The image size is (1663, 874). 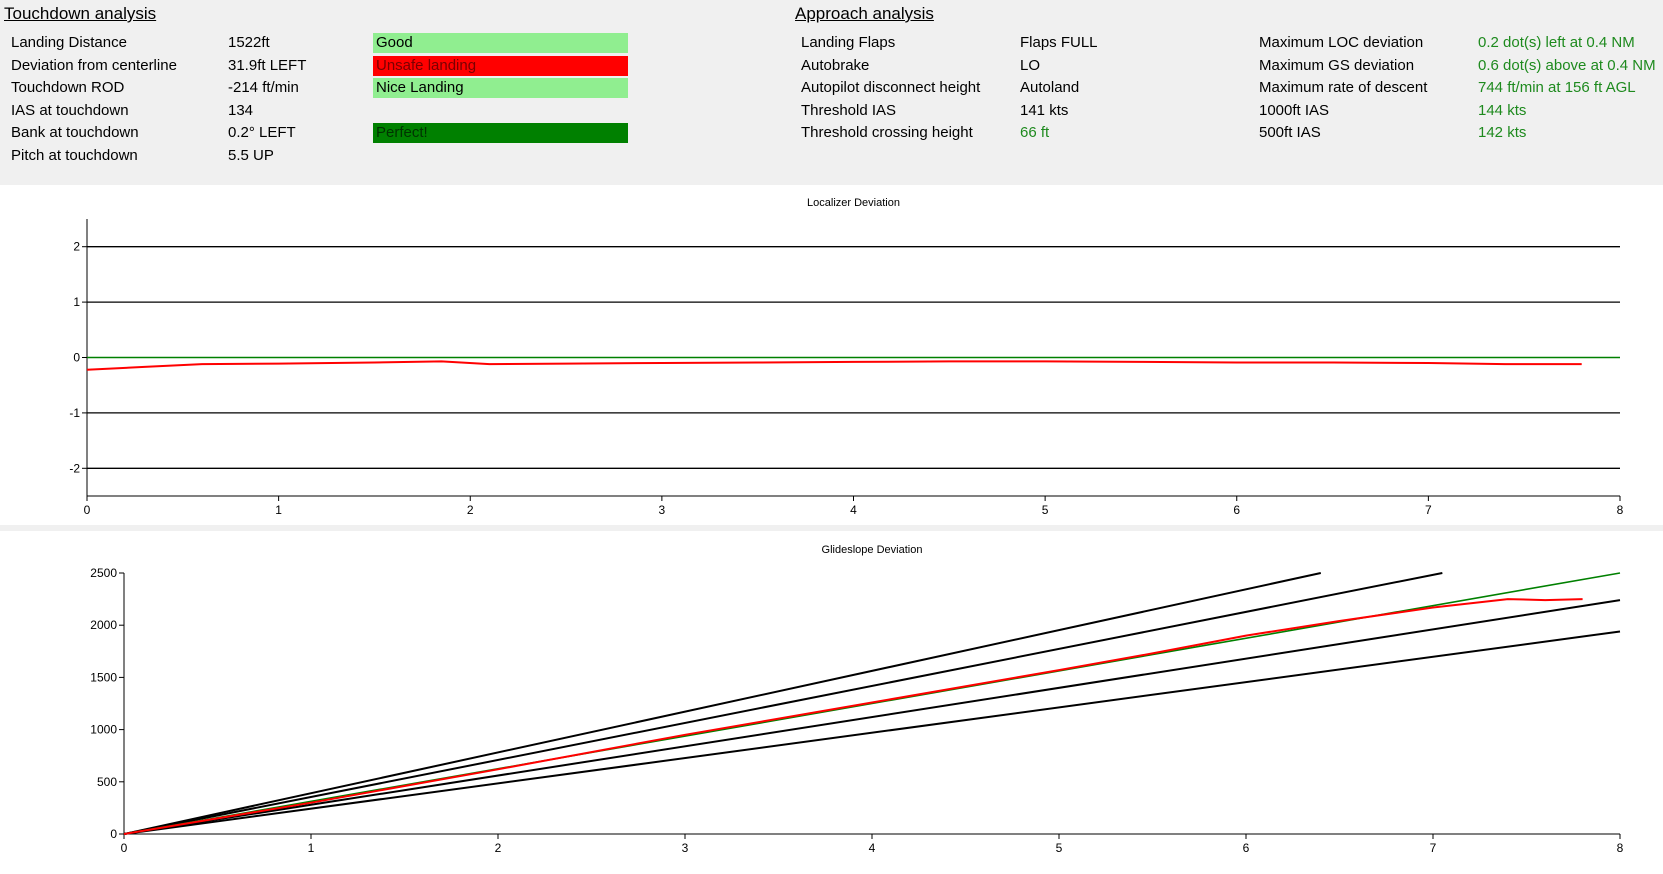 What do you see at coordinates (69, 42) in the screenshot?
I see `touchdown-label: Landing Distance` at bounding box center [69, 42].